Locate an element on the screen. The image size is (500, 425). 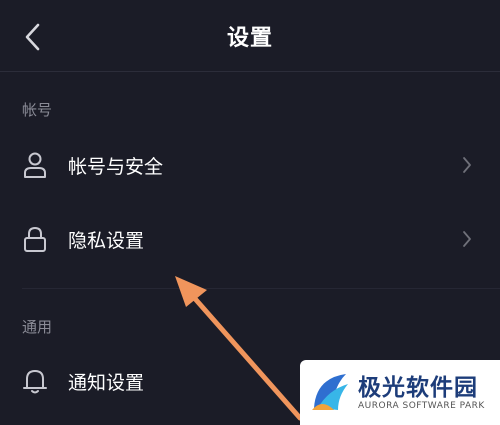
section-label-account: 帐号 is located at coordinates (37, 110).